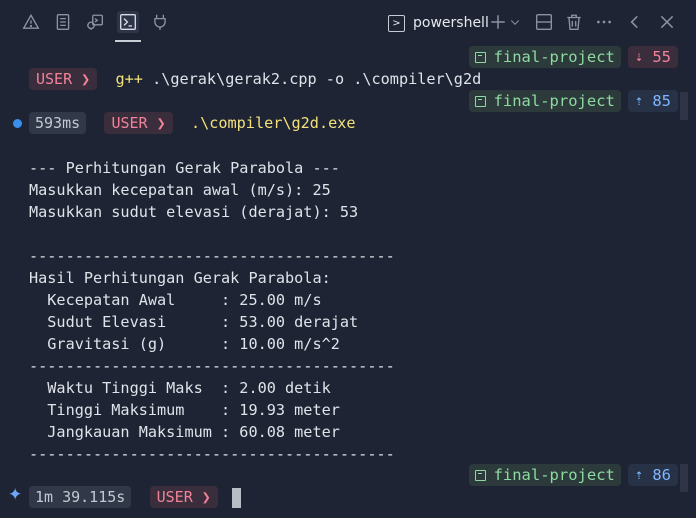  What do you see at coordinates (661, 101) in the screenshot?
I see `ahead-count: 85` at bounding box center [661, 101].